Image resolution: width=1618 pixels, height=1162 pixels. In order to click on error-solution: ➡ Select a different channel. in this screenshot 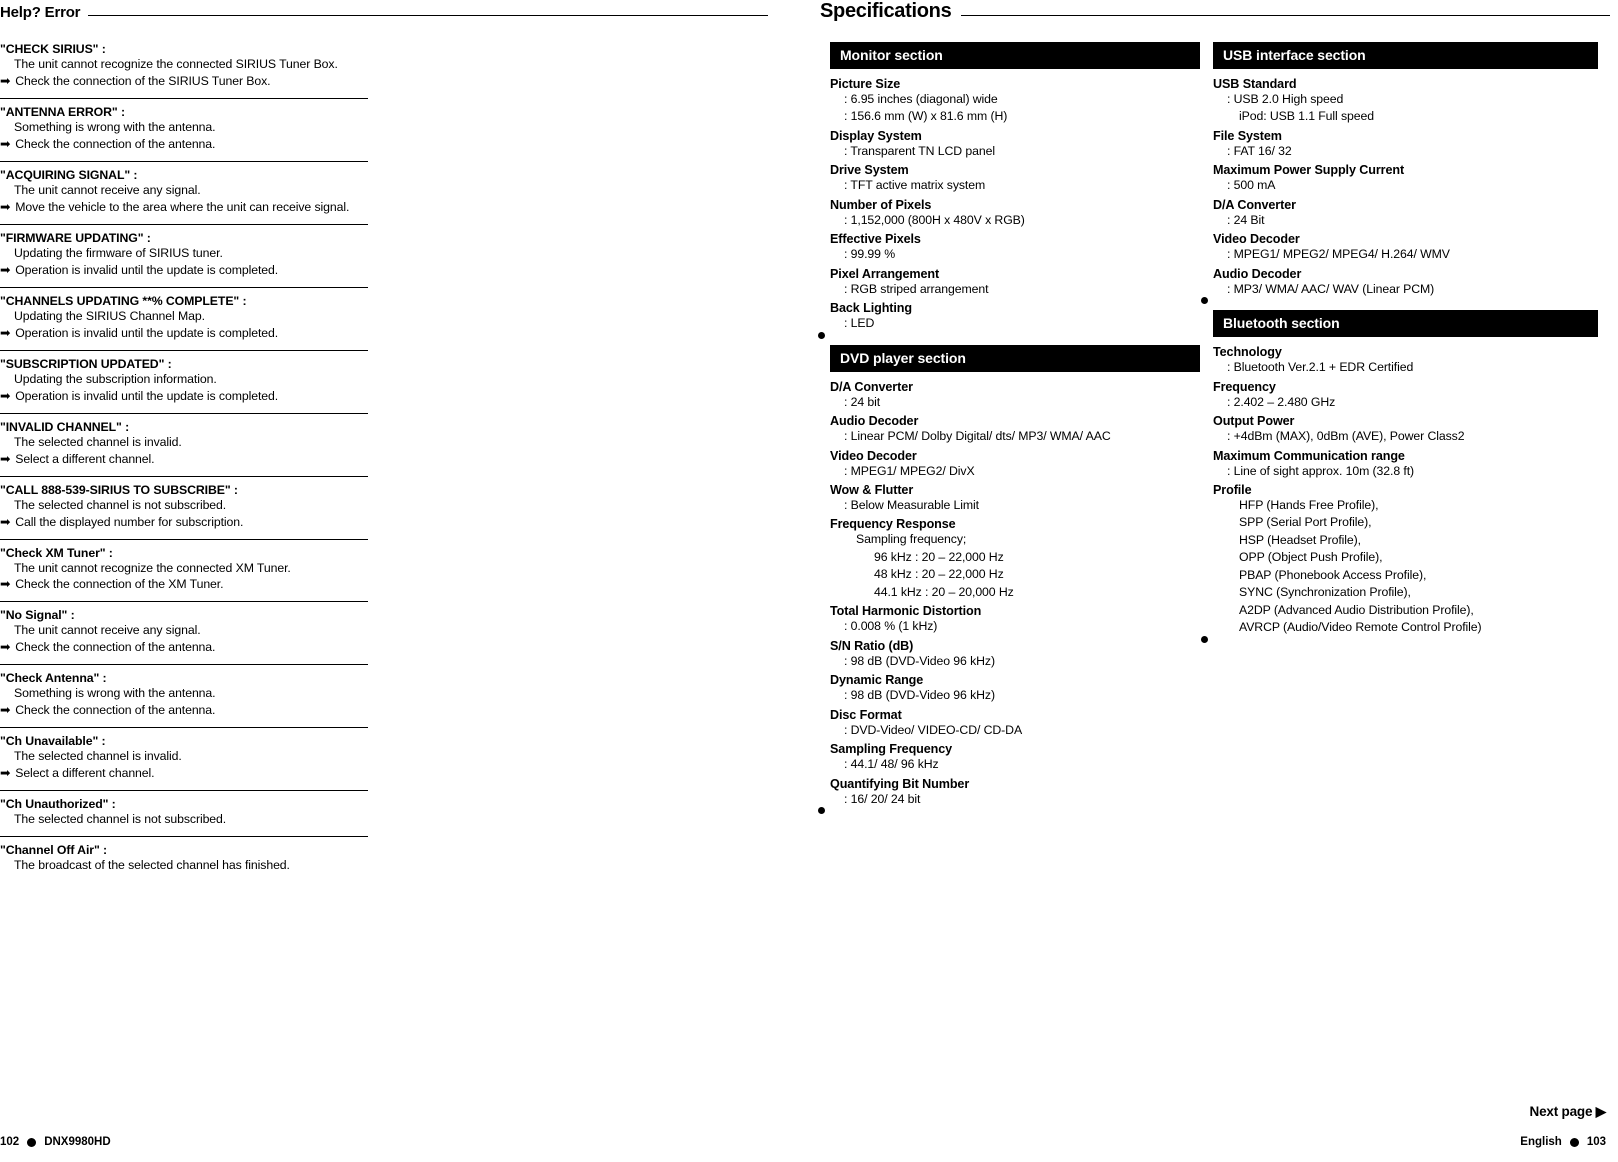, I will do `click(184, 459)`.